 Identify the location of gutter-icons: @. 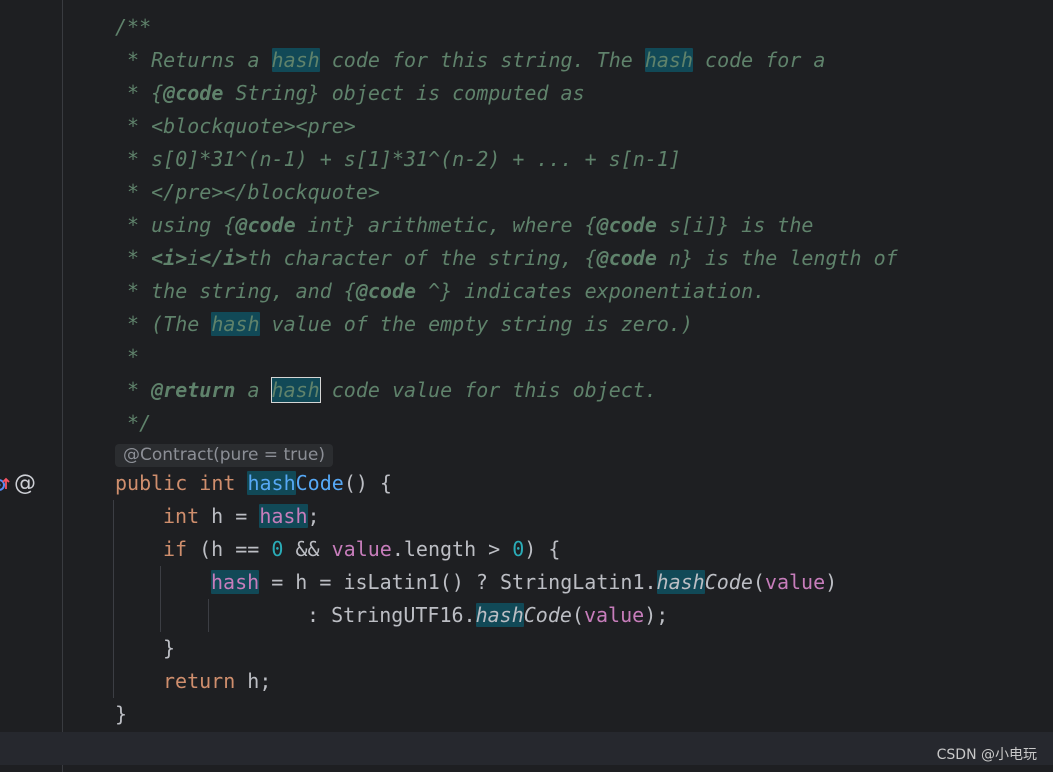
(18, 484).